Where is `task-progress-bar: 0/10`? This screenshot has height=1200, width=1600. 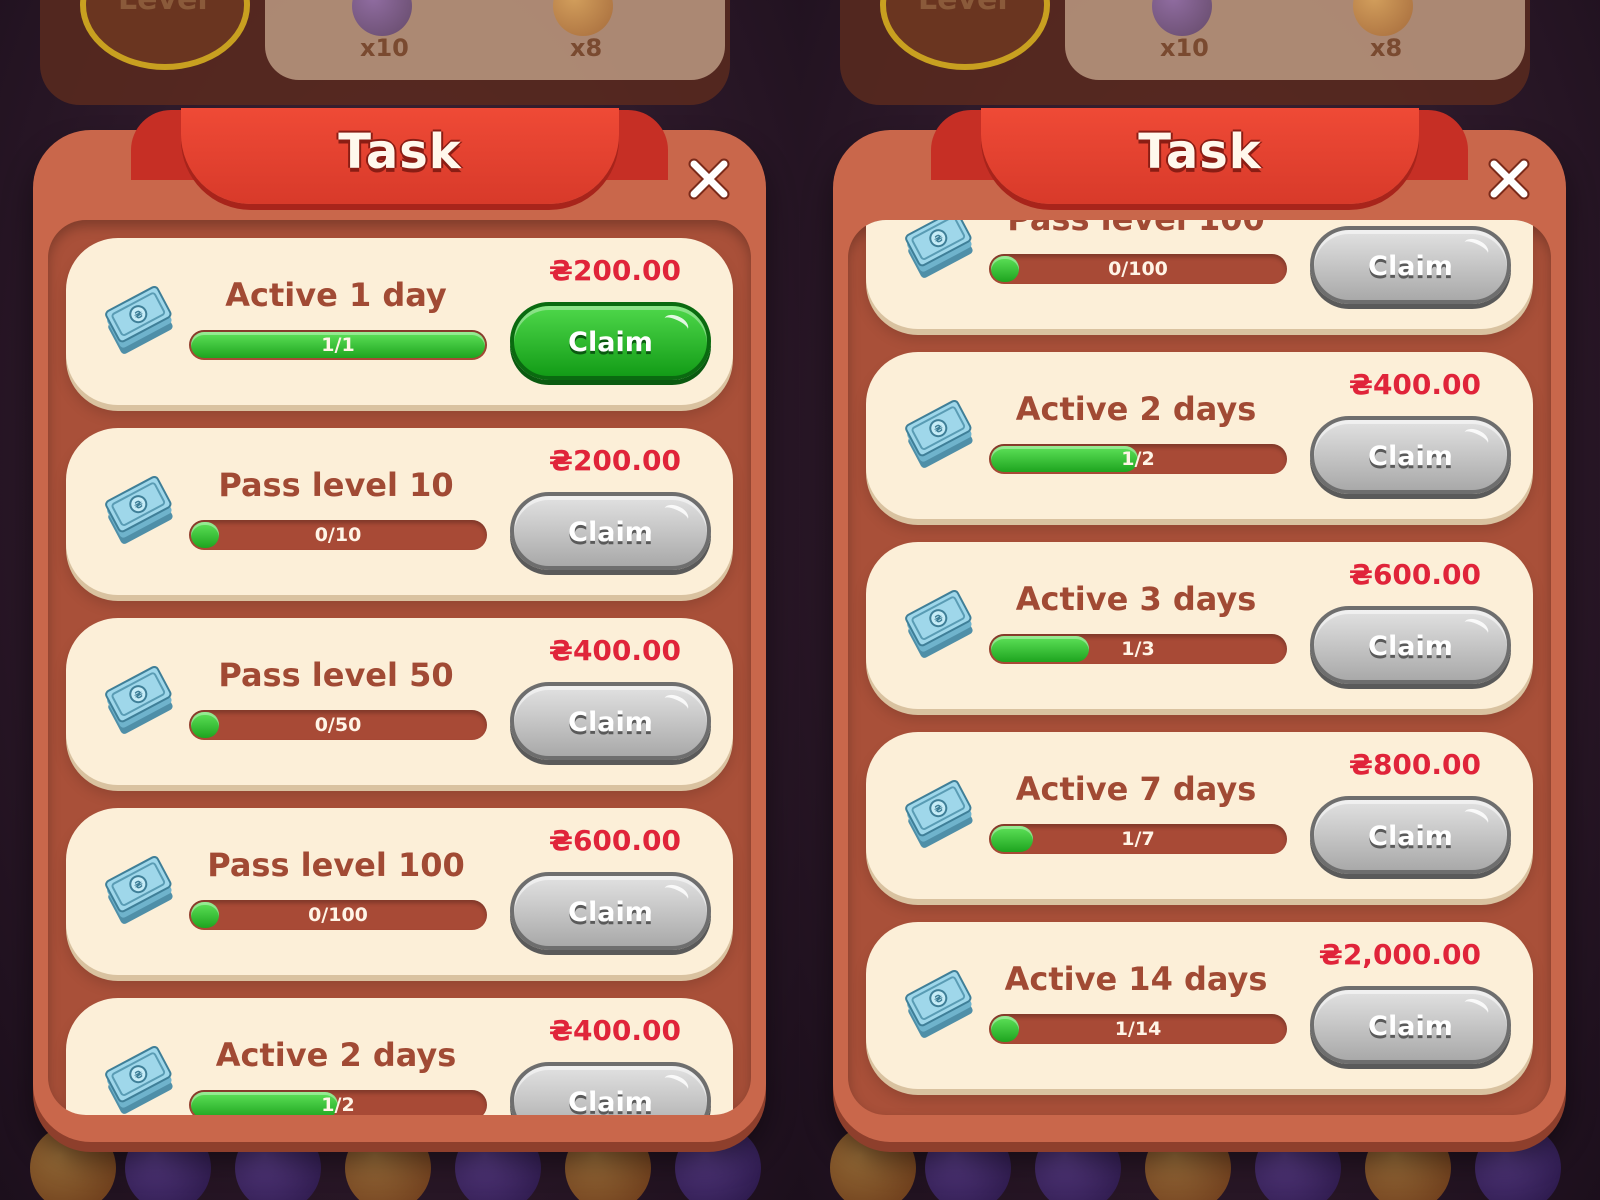
task-progress-bar: 0/10 is located at coordinates (338, 535).